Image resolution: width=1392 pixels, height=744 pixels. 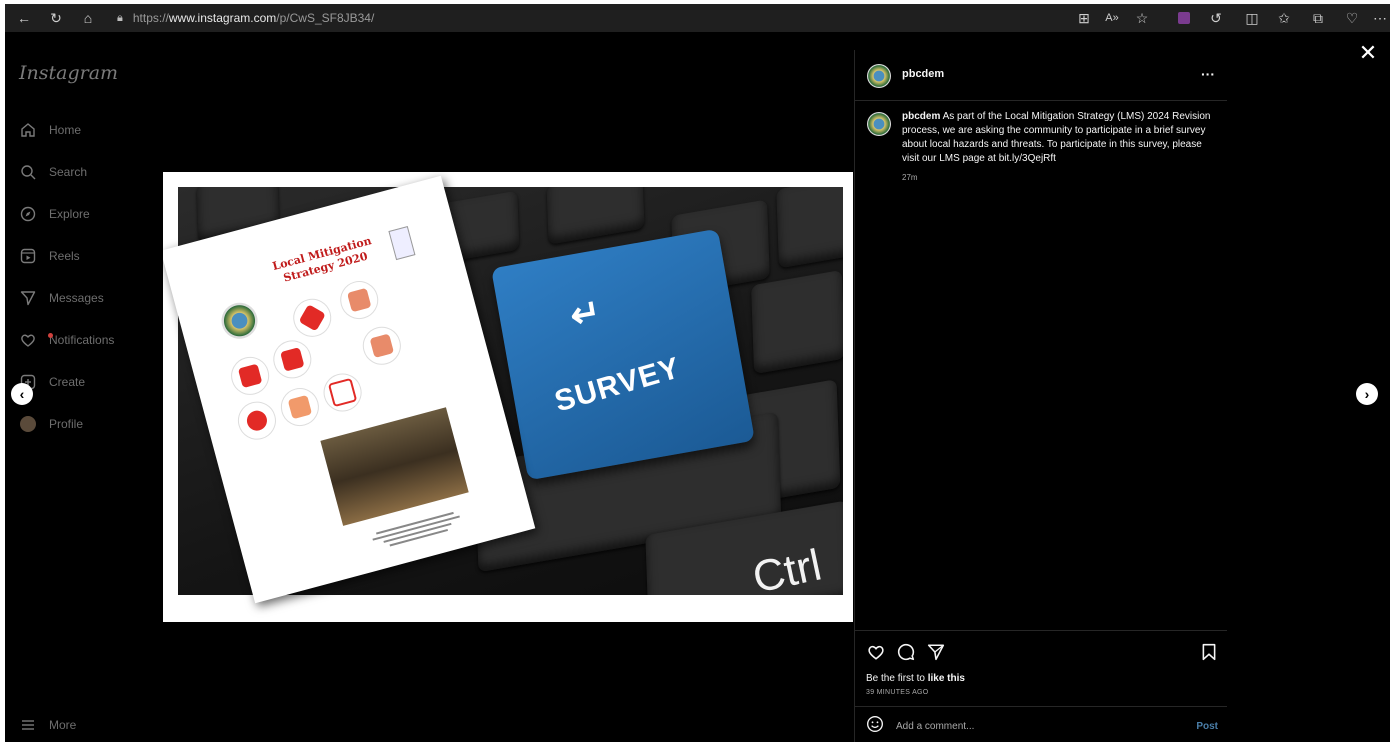 I want to click on close-icon: ✕, so click(x=1368, y=53).